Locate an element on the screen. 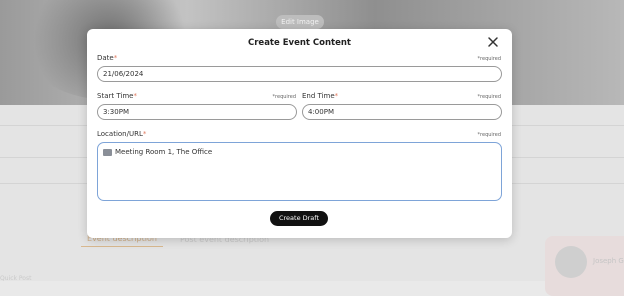 This screenshot has height=296, width=624. date-label: Date* is located at coordinates (107, 58).